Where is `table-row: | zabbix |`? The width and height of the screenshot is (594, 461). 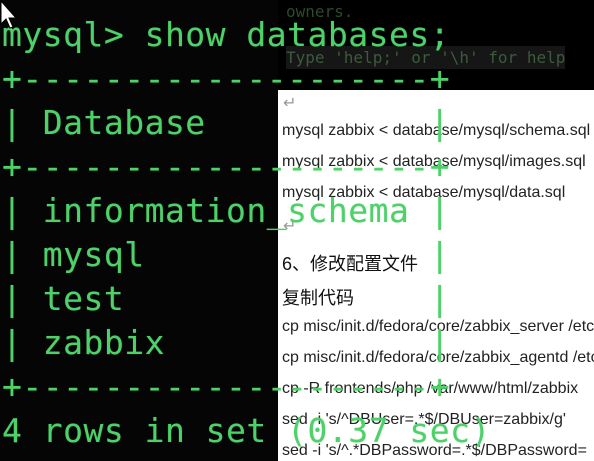
table-row: | zabbix | is located at coordinates (226, 342).